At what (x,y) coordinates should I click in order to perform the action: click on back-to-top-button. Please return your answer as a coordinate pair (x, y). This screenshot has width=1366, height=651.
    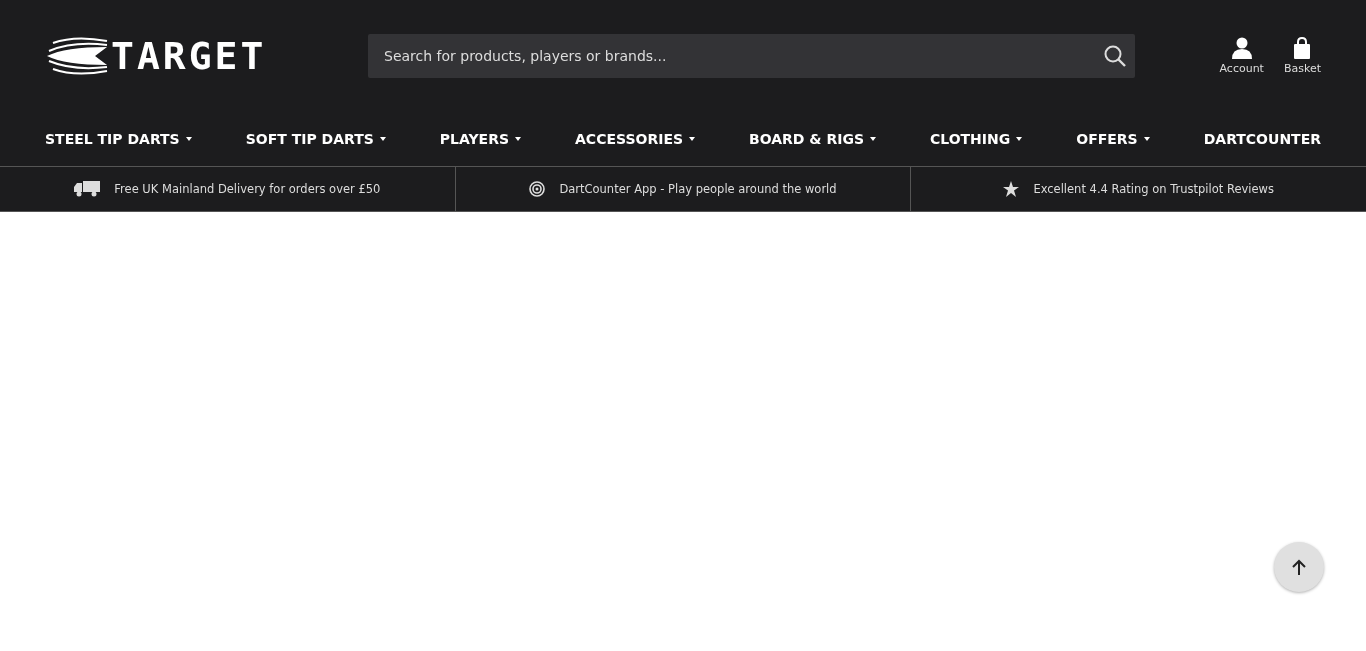
    Looking at the image, I should click on (1299, 567).